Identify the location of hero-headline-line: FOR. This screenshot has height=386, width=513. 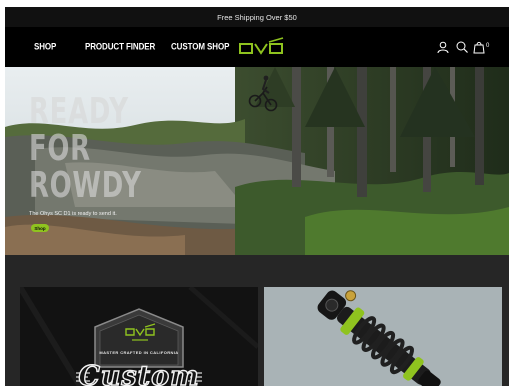
(60, 148).